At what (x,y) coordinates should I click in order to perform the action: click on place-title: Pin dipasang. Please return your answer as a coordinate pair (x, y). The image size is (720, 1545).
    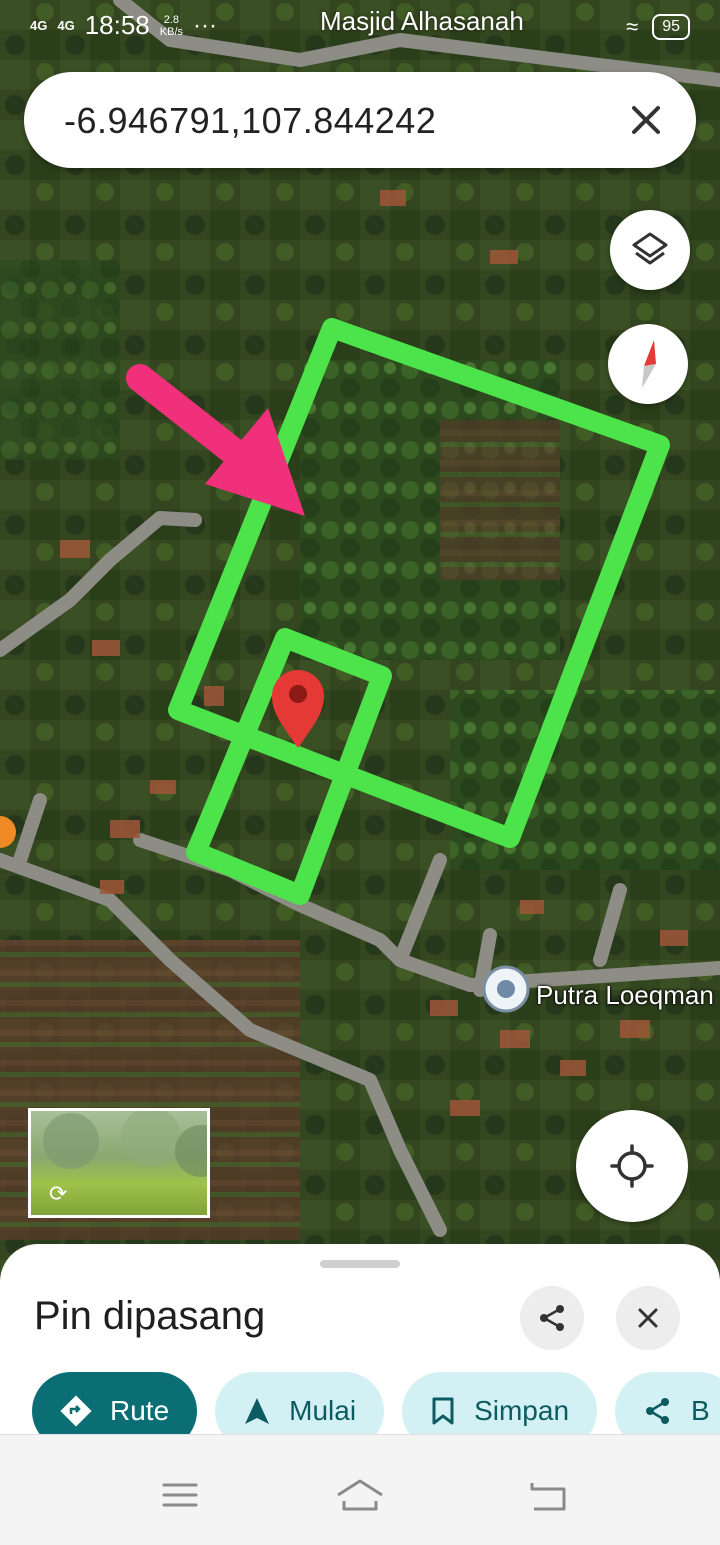
    Looking at the image, I should click on (150, 1316).